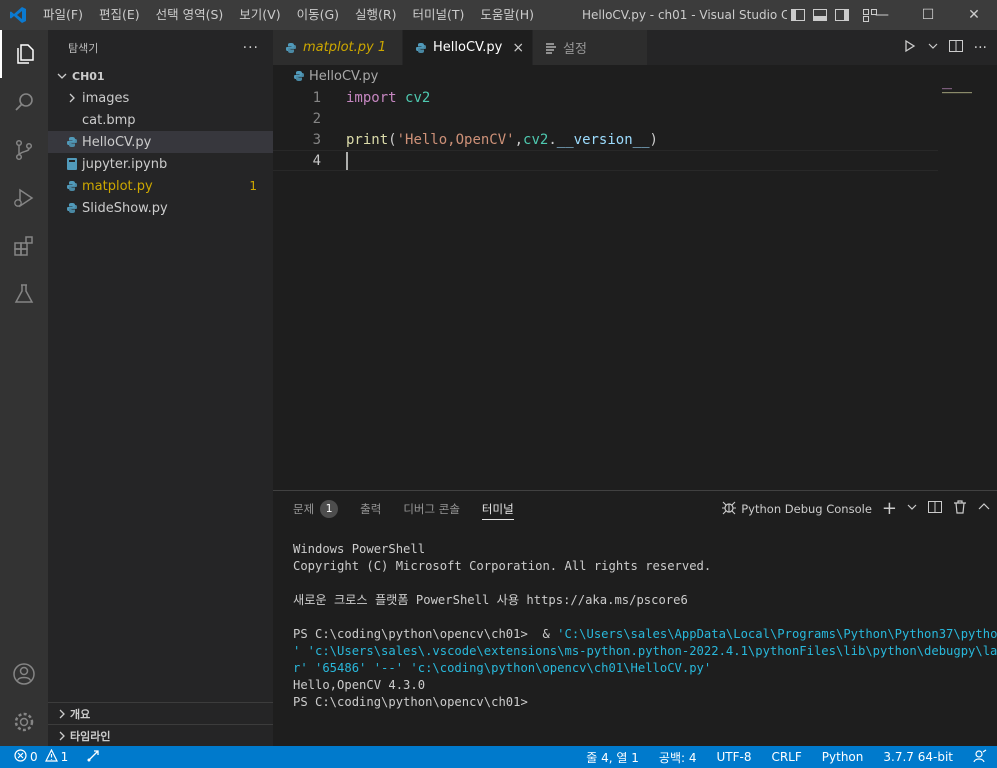 The image size is (997, 768). I want to click on accounts-icon, so click(24, 674).